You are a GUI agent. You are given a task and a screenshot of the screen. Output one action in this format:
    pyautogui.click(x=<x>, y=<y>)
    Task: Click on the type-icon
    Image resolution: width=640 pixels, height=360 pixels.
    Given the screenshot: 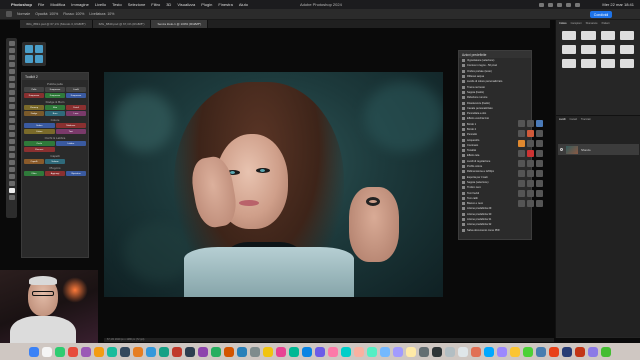 What is the action you would take?
    pyautogui.click(x=11, y=155)
    